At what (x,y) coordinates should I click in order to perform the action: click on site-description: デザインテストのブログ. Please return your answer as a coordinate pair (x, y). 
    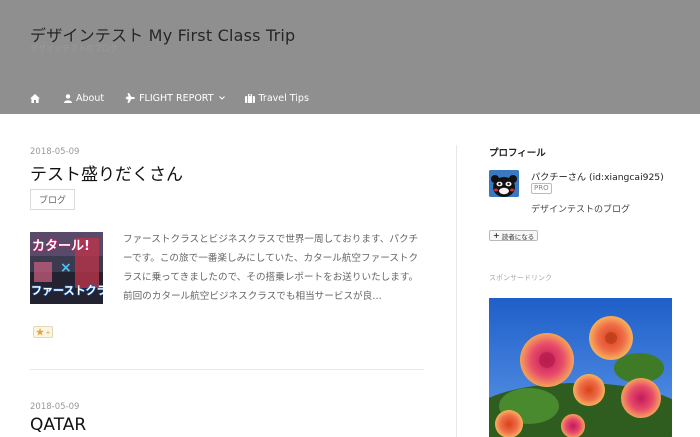
    Looking at the image, I should click on (74, 48).